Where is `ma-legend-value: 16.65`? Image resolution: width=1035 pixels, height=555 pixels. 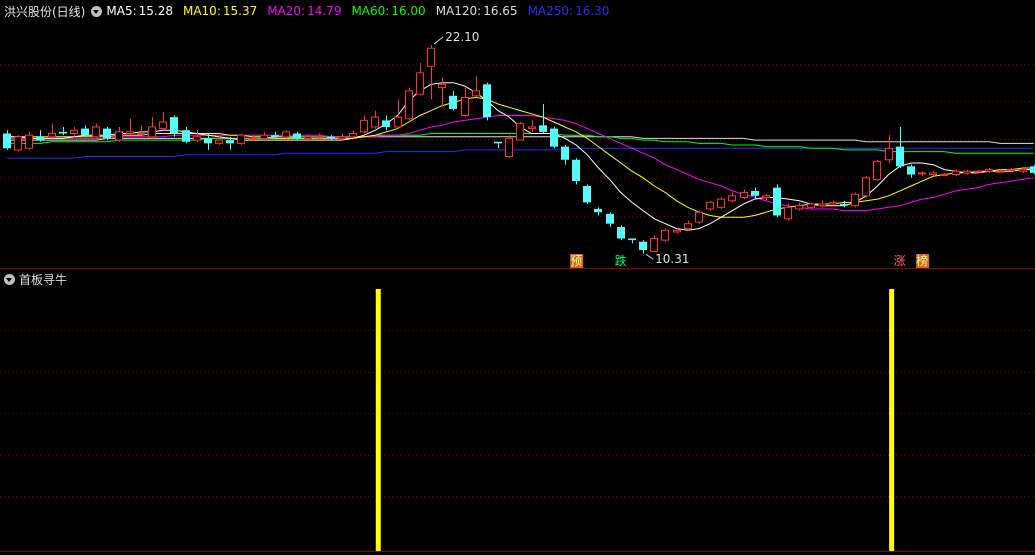
ma-legend-value: 16.65 is located at coordinates (500, 11).